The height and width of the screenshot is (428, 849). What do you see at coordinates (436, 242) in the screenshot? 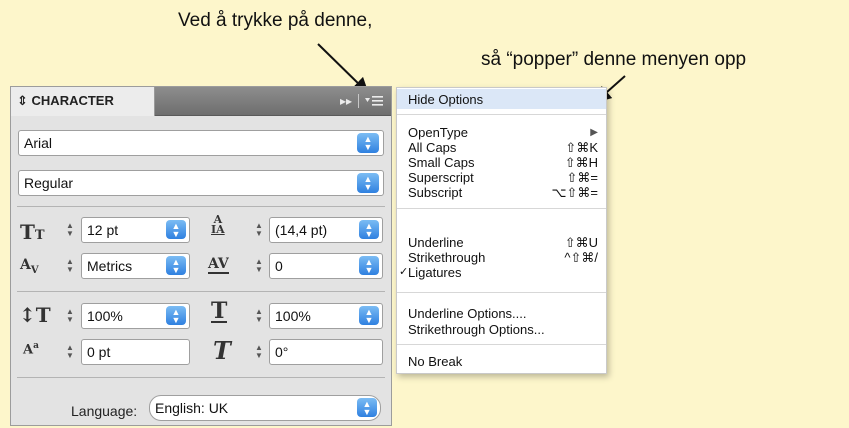
I see `menu-item-label: Underline` at bounding box center [436, 242].